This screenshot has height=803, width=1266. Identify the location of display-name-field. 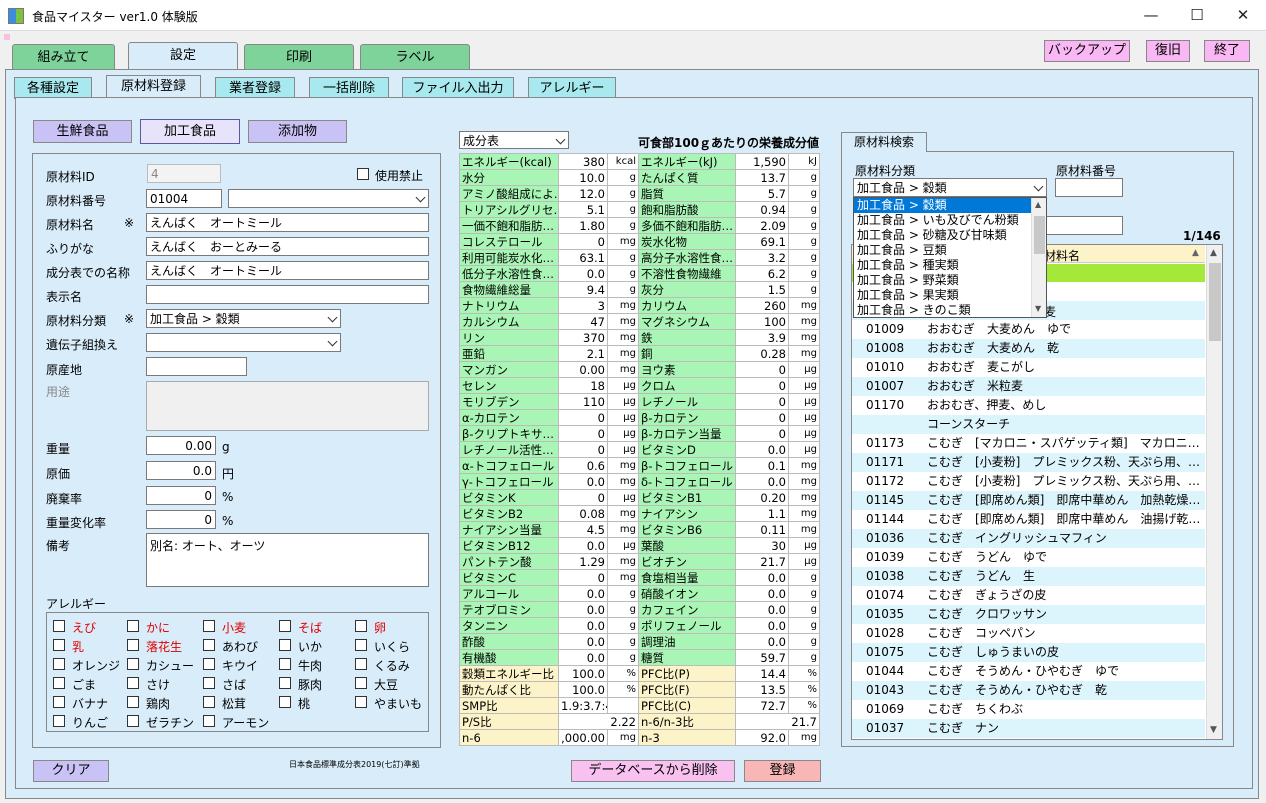
(287, 294).